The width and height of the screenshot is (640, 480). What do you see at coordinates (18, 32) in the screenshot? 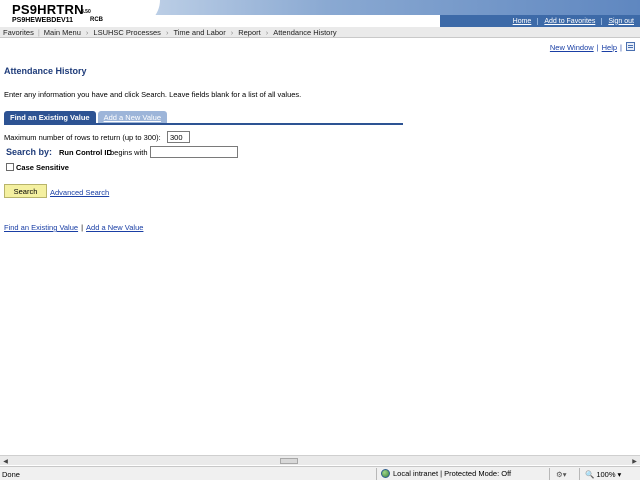
I see `nav-favorites: Favorites` at bounding box center [18, 32].